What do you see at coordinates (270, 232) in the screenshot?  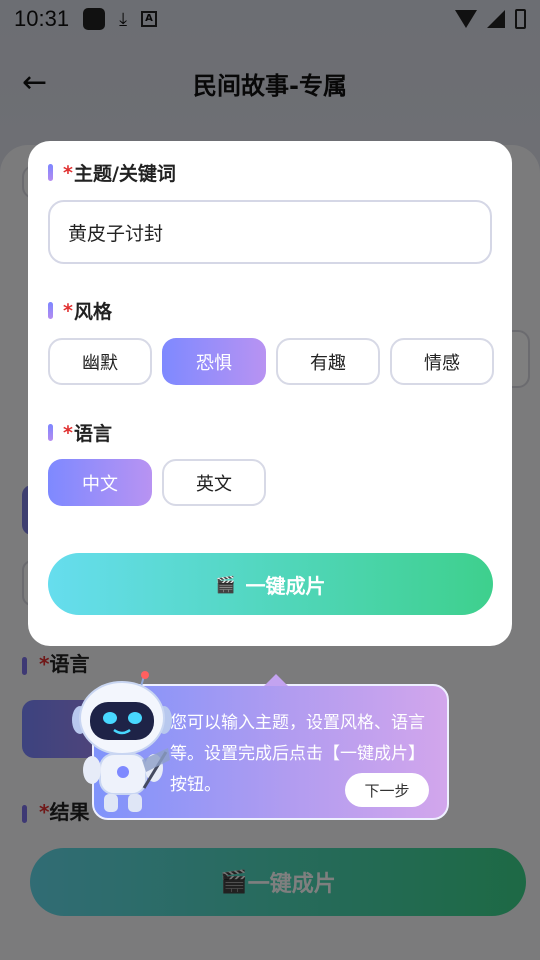 I see `topic-input` at bounding box center [270, 232].